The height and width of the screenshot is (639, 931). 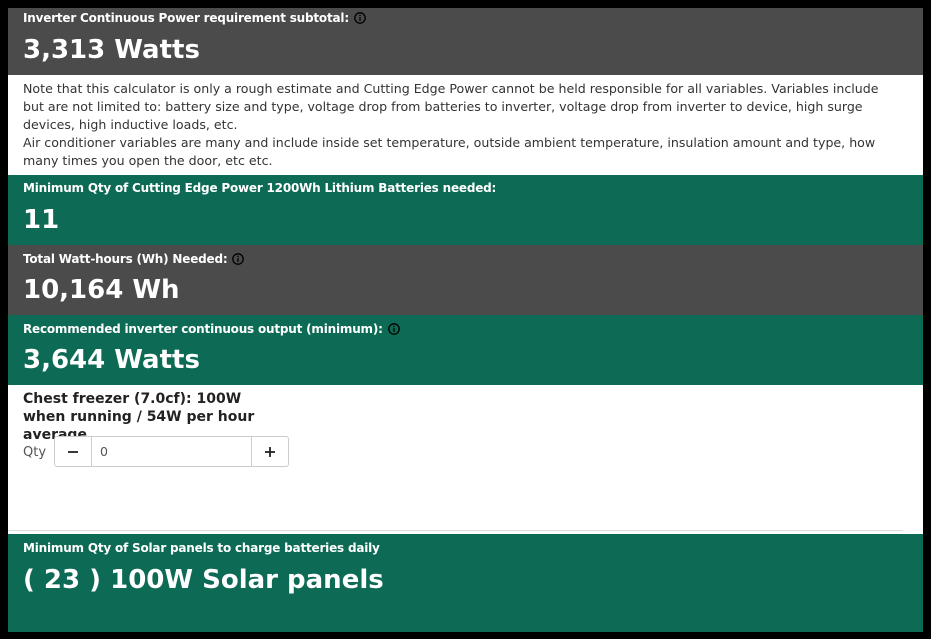 I want to click on divider, so click(x=455, y=530).